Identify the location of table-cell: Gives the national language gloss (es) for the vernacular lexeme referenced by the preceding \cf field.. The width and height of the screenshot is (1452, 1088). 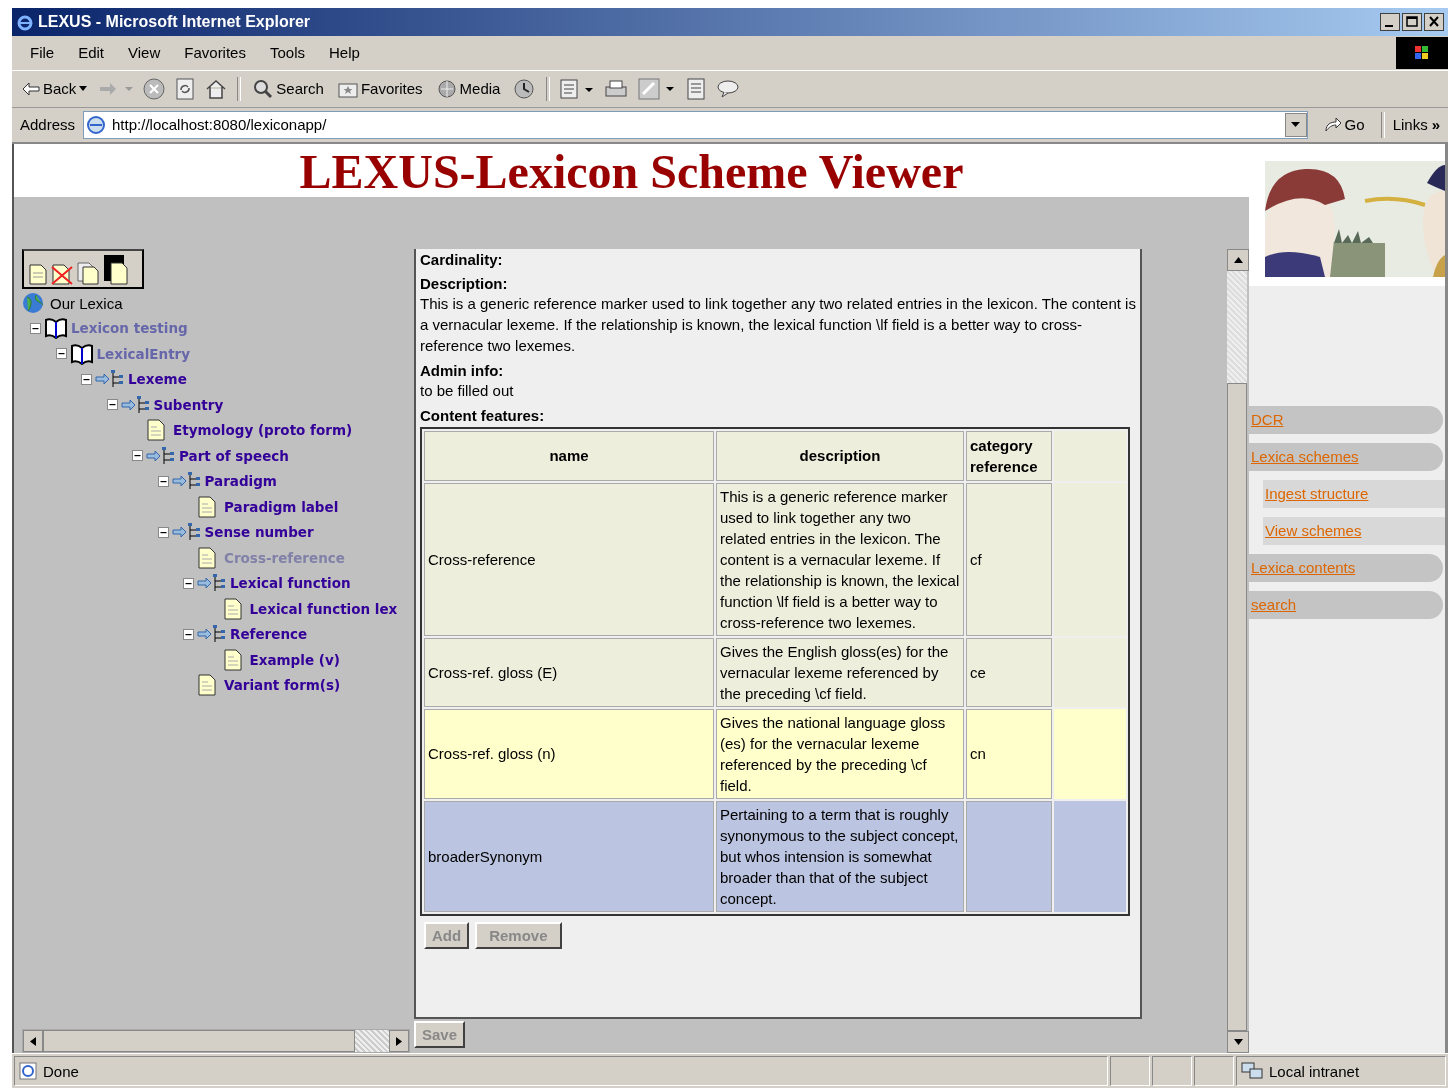
(840, 753).